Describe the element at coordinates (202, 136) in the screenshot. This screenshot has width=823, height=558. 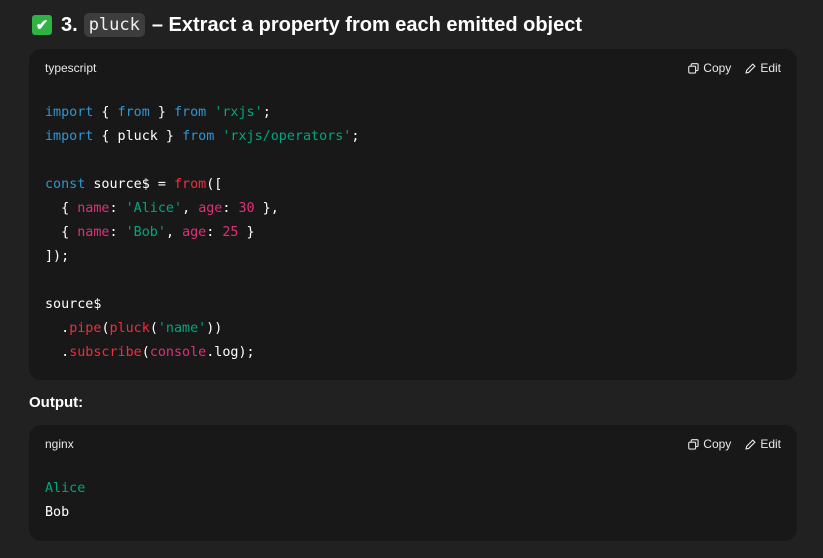
I see `code-line: import { pluck } from 'rxjs/operators';` at that location.